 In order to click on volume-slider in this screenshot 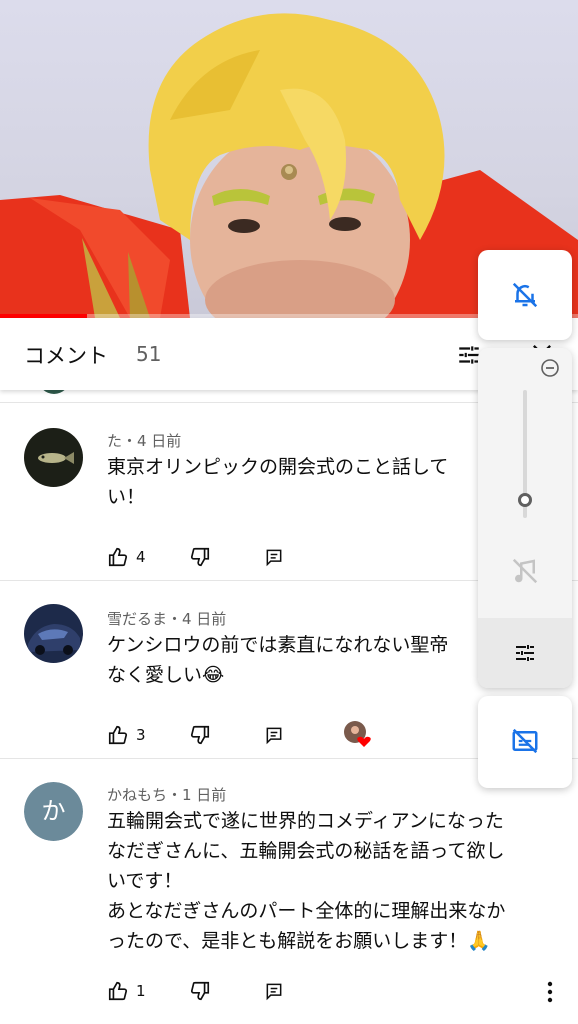, I will do `click(525, 454)`.